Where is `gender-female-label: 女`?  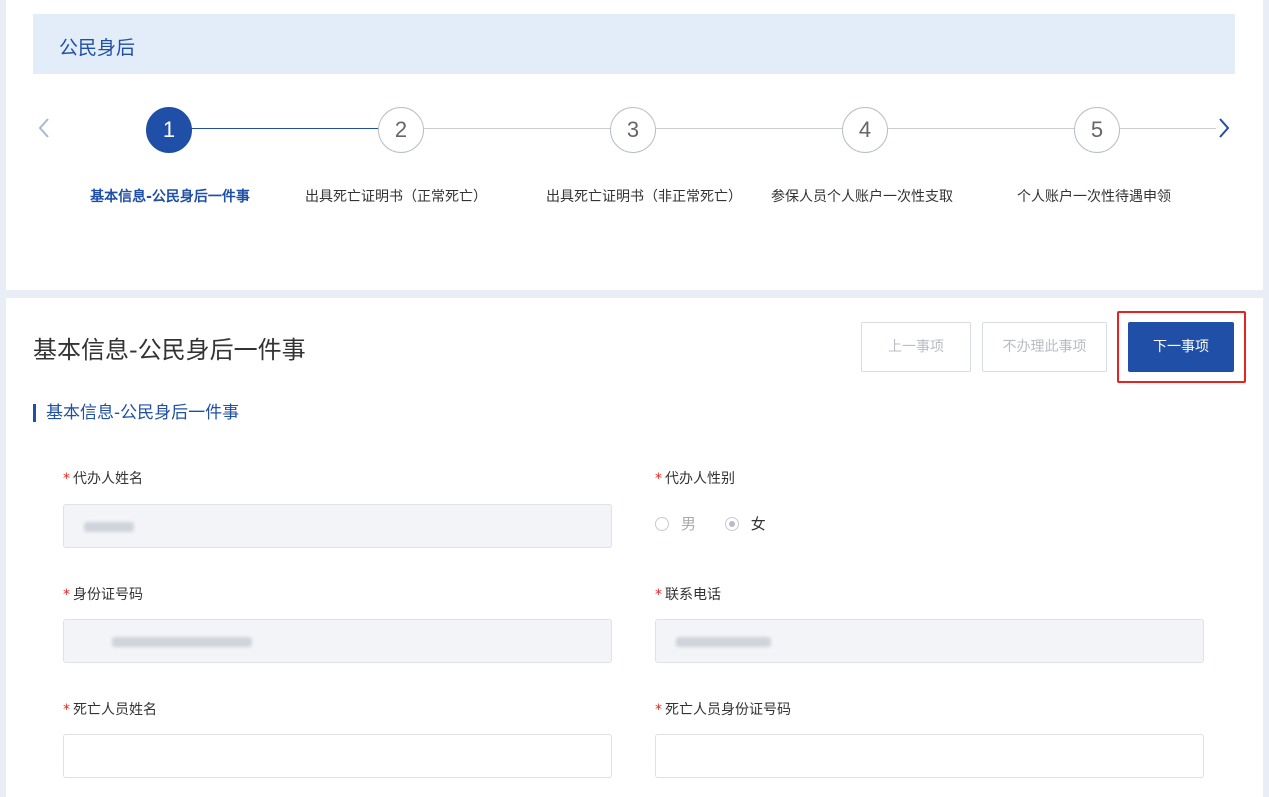 gender-female-label: 女 is located at coordinates (758, 524).